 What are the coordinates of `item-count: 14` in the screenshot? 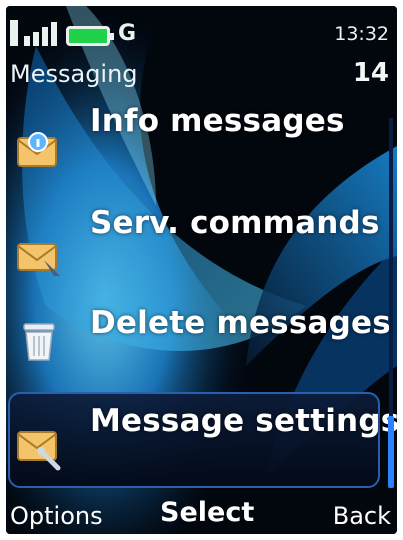 It's located at (370, 73).